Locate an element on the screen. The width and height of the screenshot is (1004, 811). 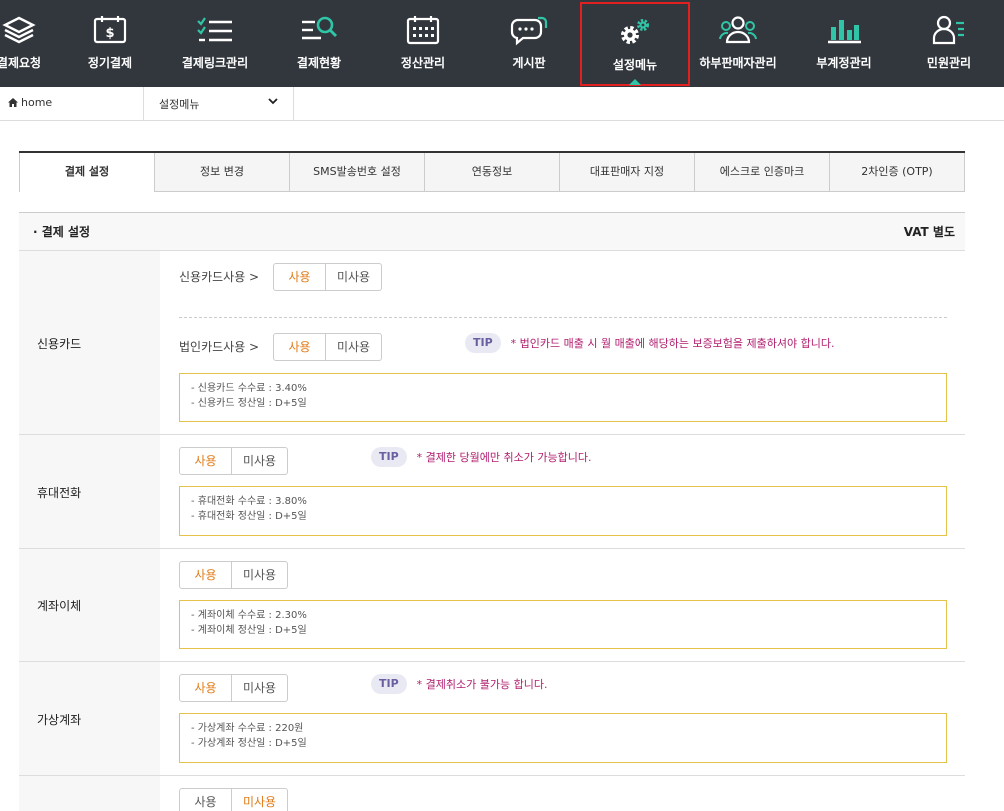
next-payment-row: 사용 미사용 is located at coordinates (492, 793).